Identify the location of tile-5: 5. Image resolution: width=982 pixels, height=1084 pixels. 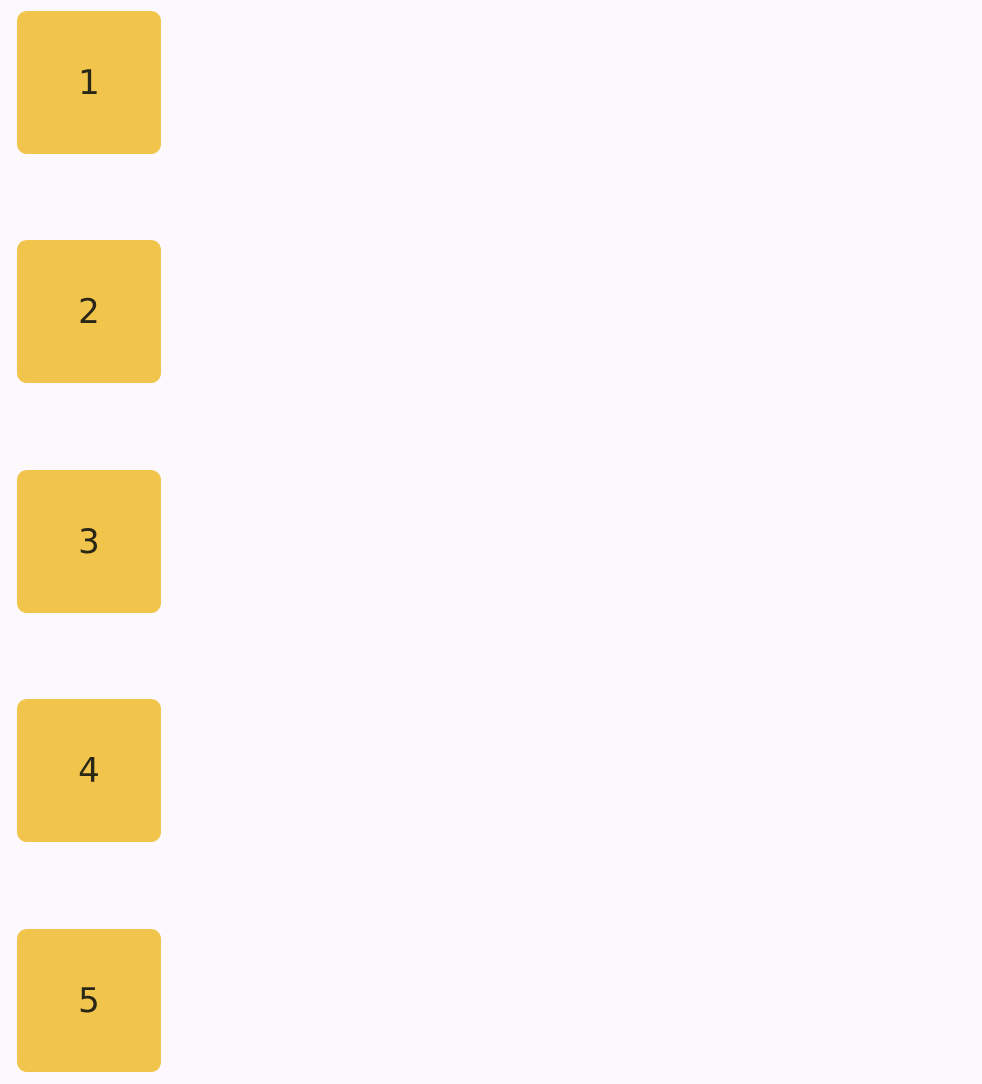
(89, 1000).